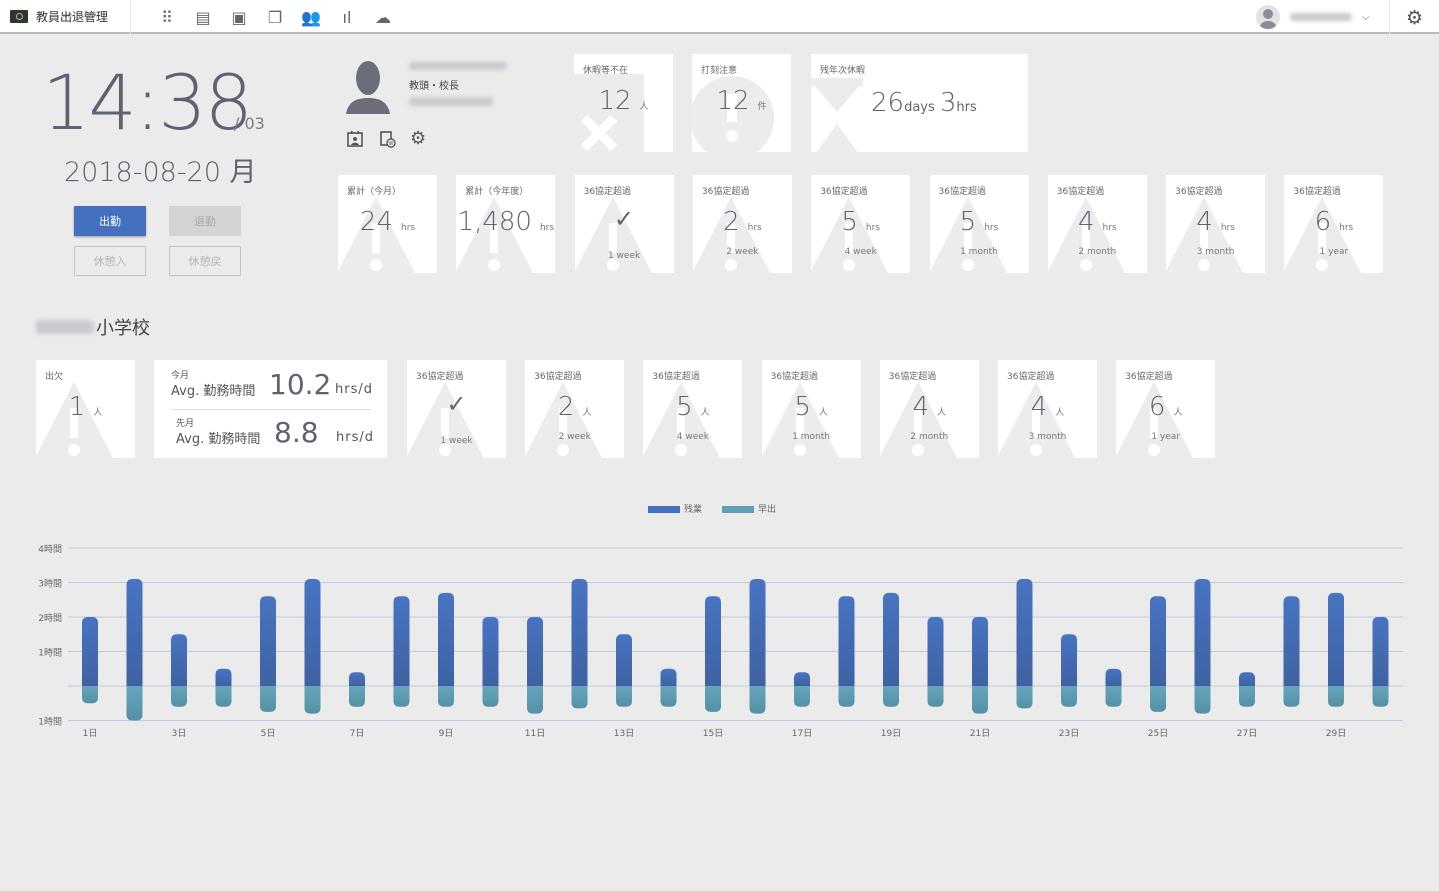  Describe the element at coordinates (861, 224) in the screenshot. I see `stat-card: 36協定超過 5 hrs 4 week` at that location.